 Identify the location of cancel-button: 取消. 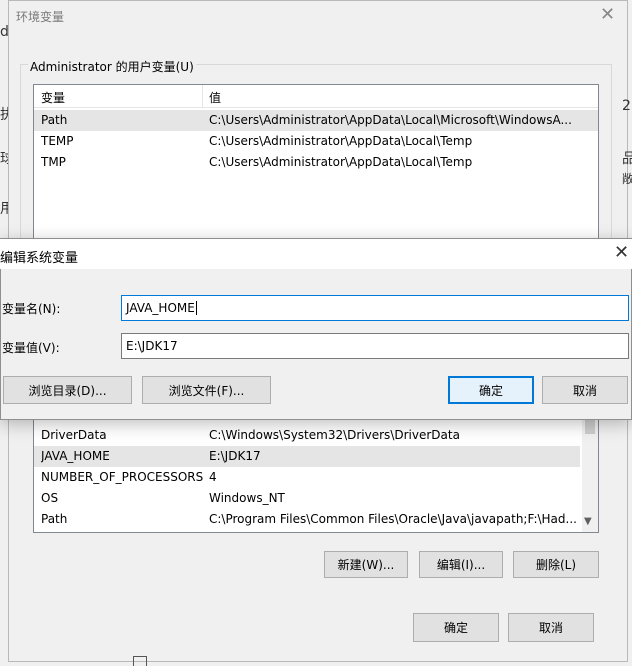
(551, 627).